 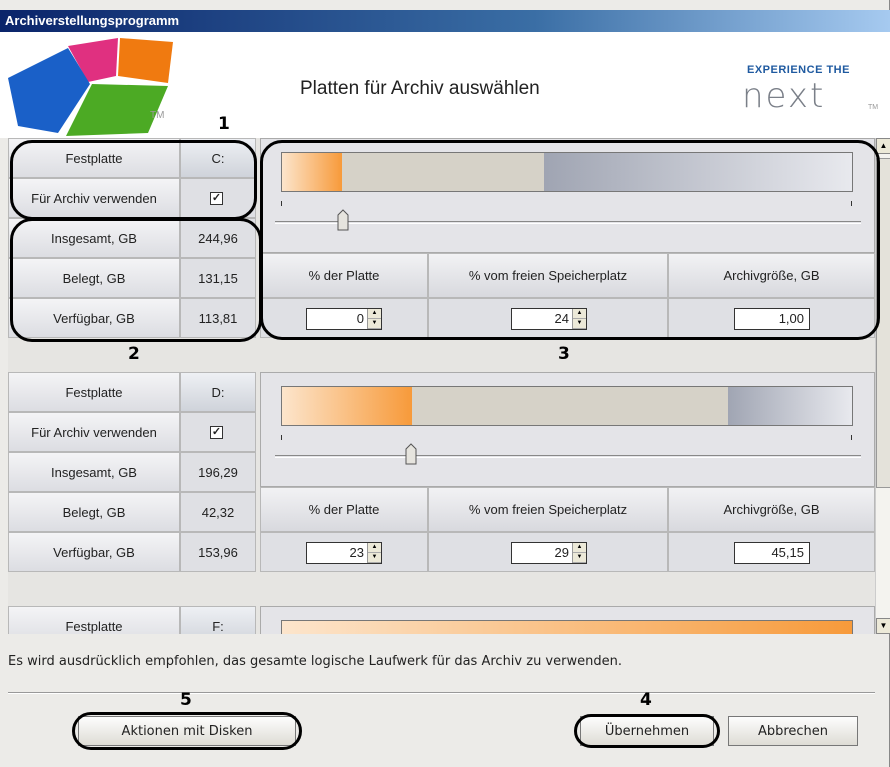 What do you see at coordinates (218, 512) in the screenshot?
I see `used-value: 42,32` at bounding box center [218, 512].